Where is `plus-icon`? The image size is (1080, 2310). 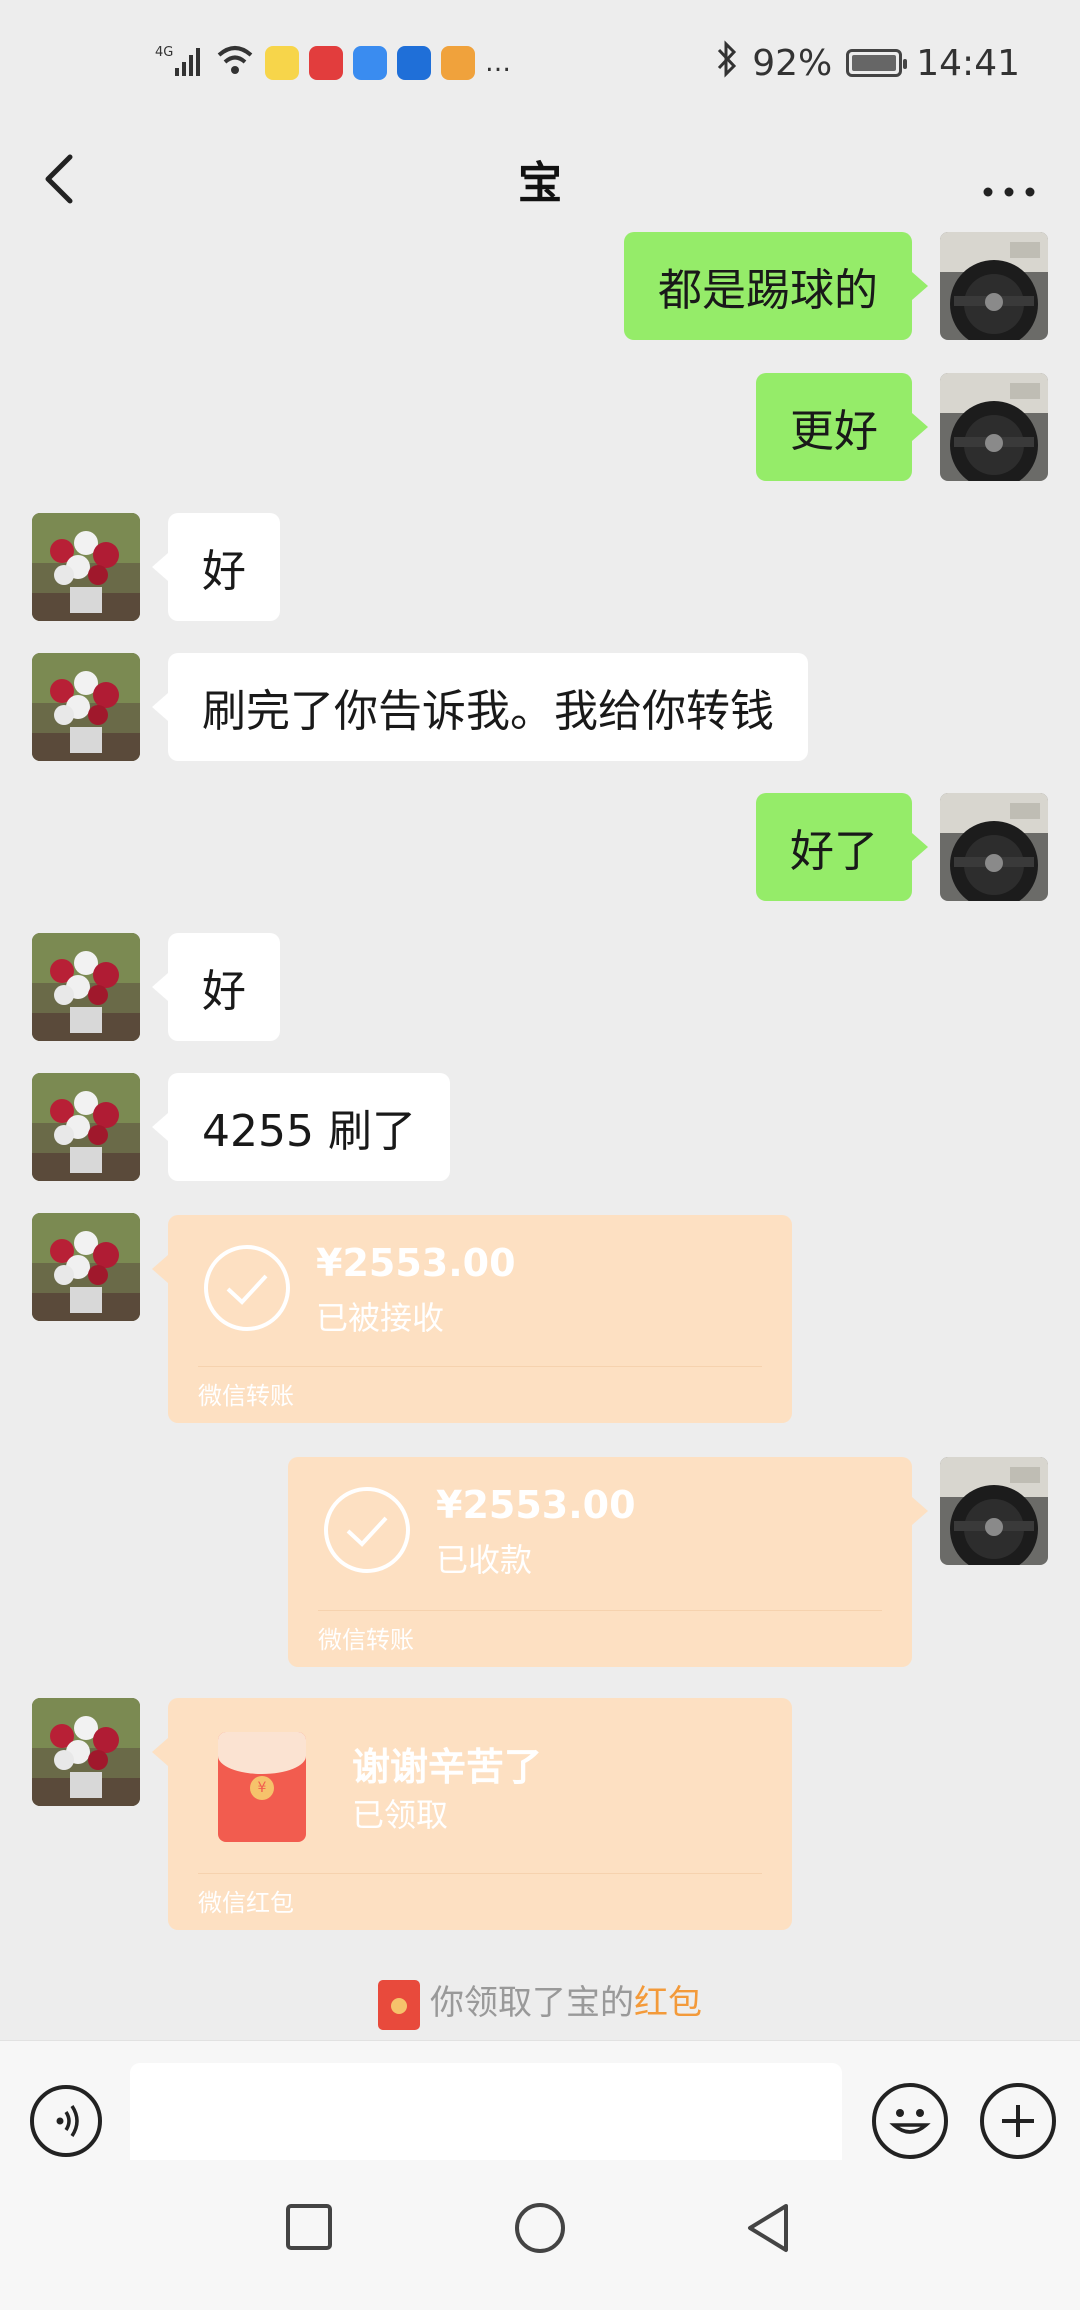 plus-icon is located at coordinates (1018, 2121).